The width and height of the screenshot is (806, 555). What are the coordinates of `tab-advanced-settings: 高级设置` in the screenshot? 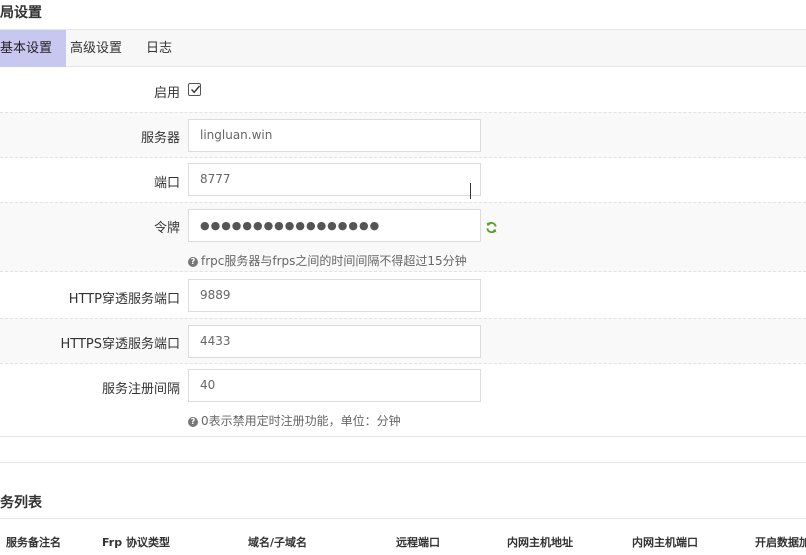 It's located at (96, 48).